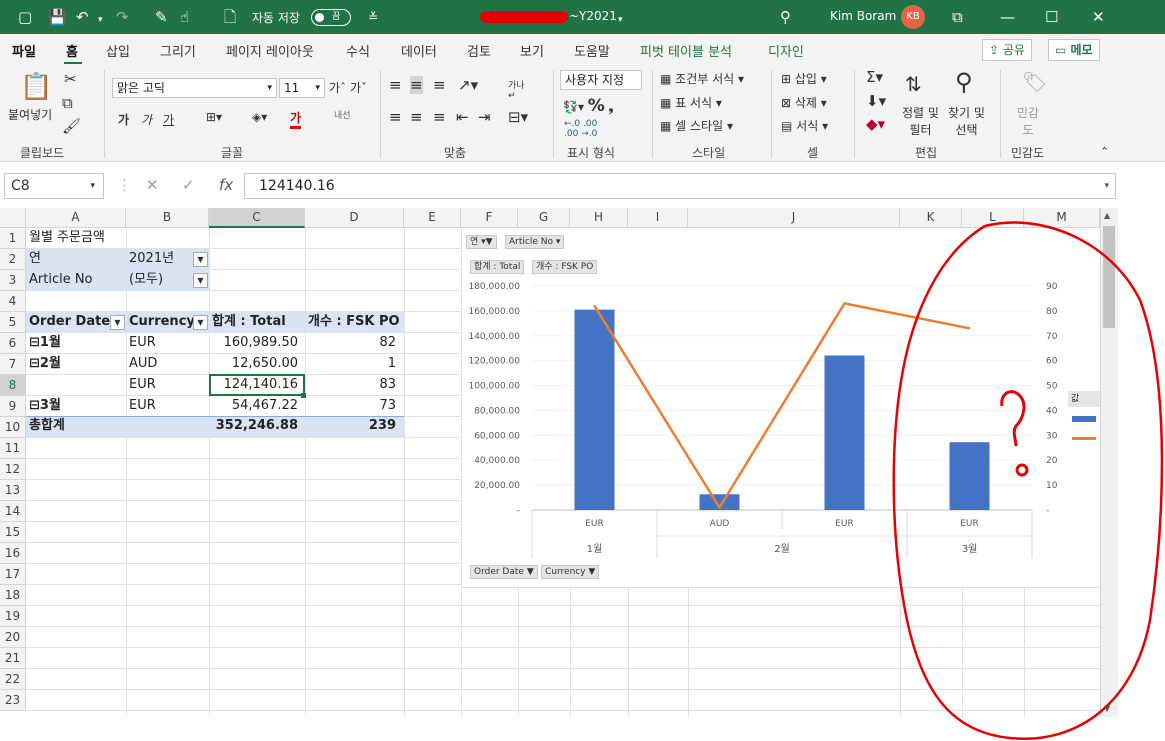  I want to click on cut-icon: ✂, so click(70, 79).